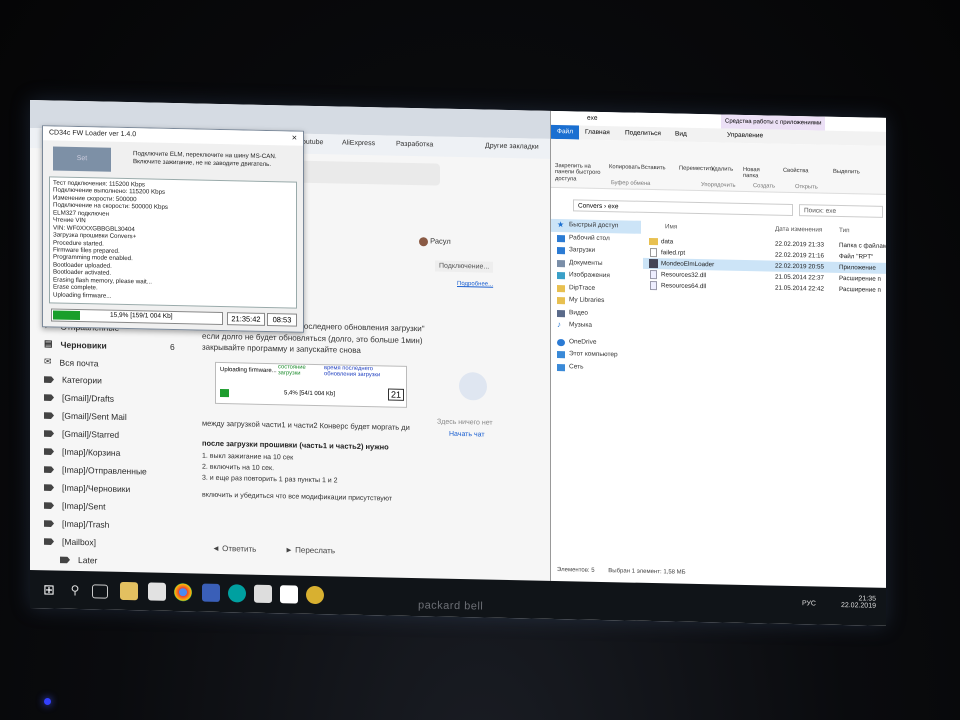 Image resolution: width=960 pixels, height=720 pixels. I want to click on nav-categories: Категории, so click(73, 380).